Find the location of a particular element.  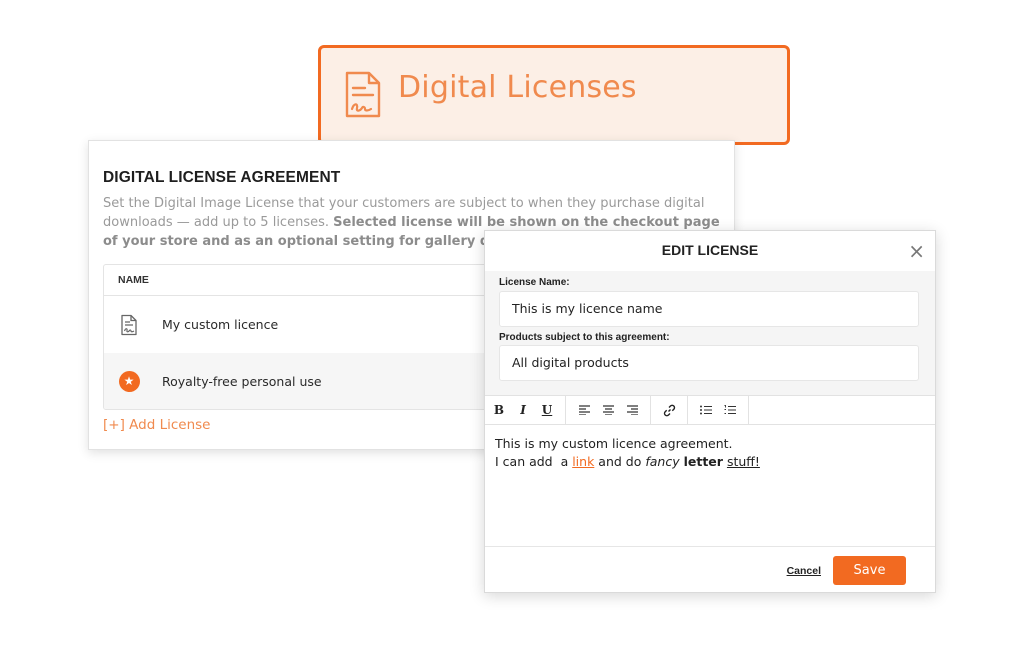

editor-link: link is located at coordinates (583, 461).